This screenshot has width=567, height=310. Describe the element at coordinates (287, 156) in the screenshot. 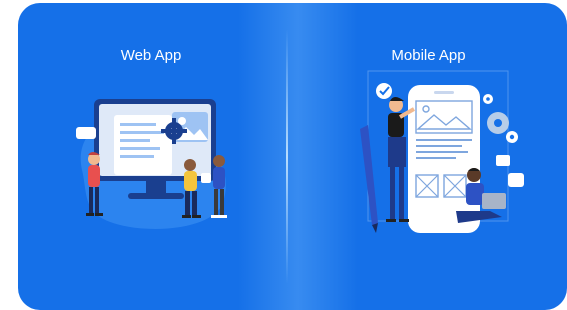

I see `option-divider` at that location.